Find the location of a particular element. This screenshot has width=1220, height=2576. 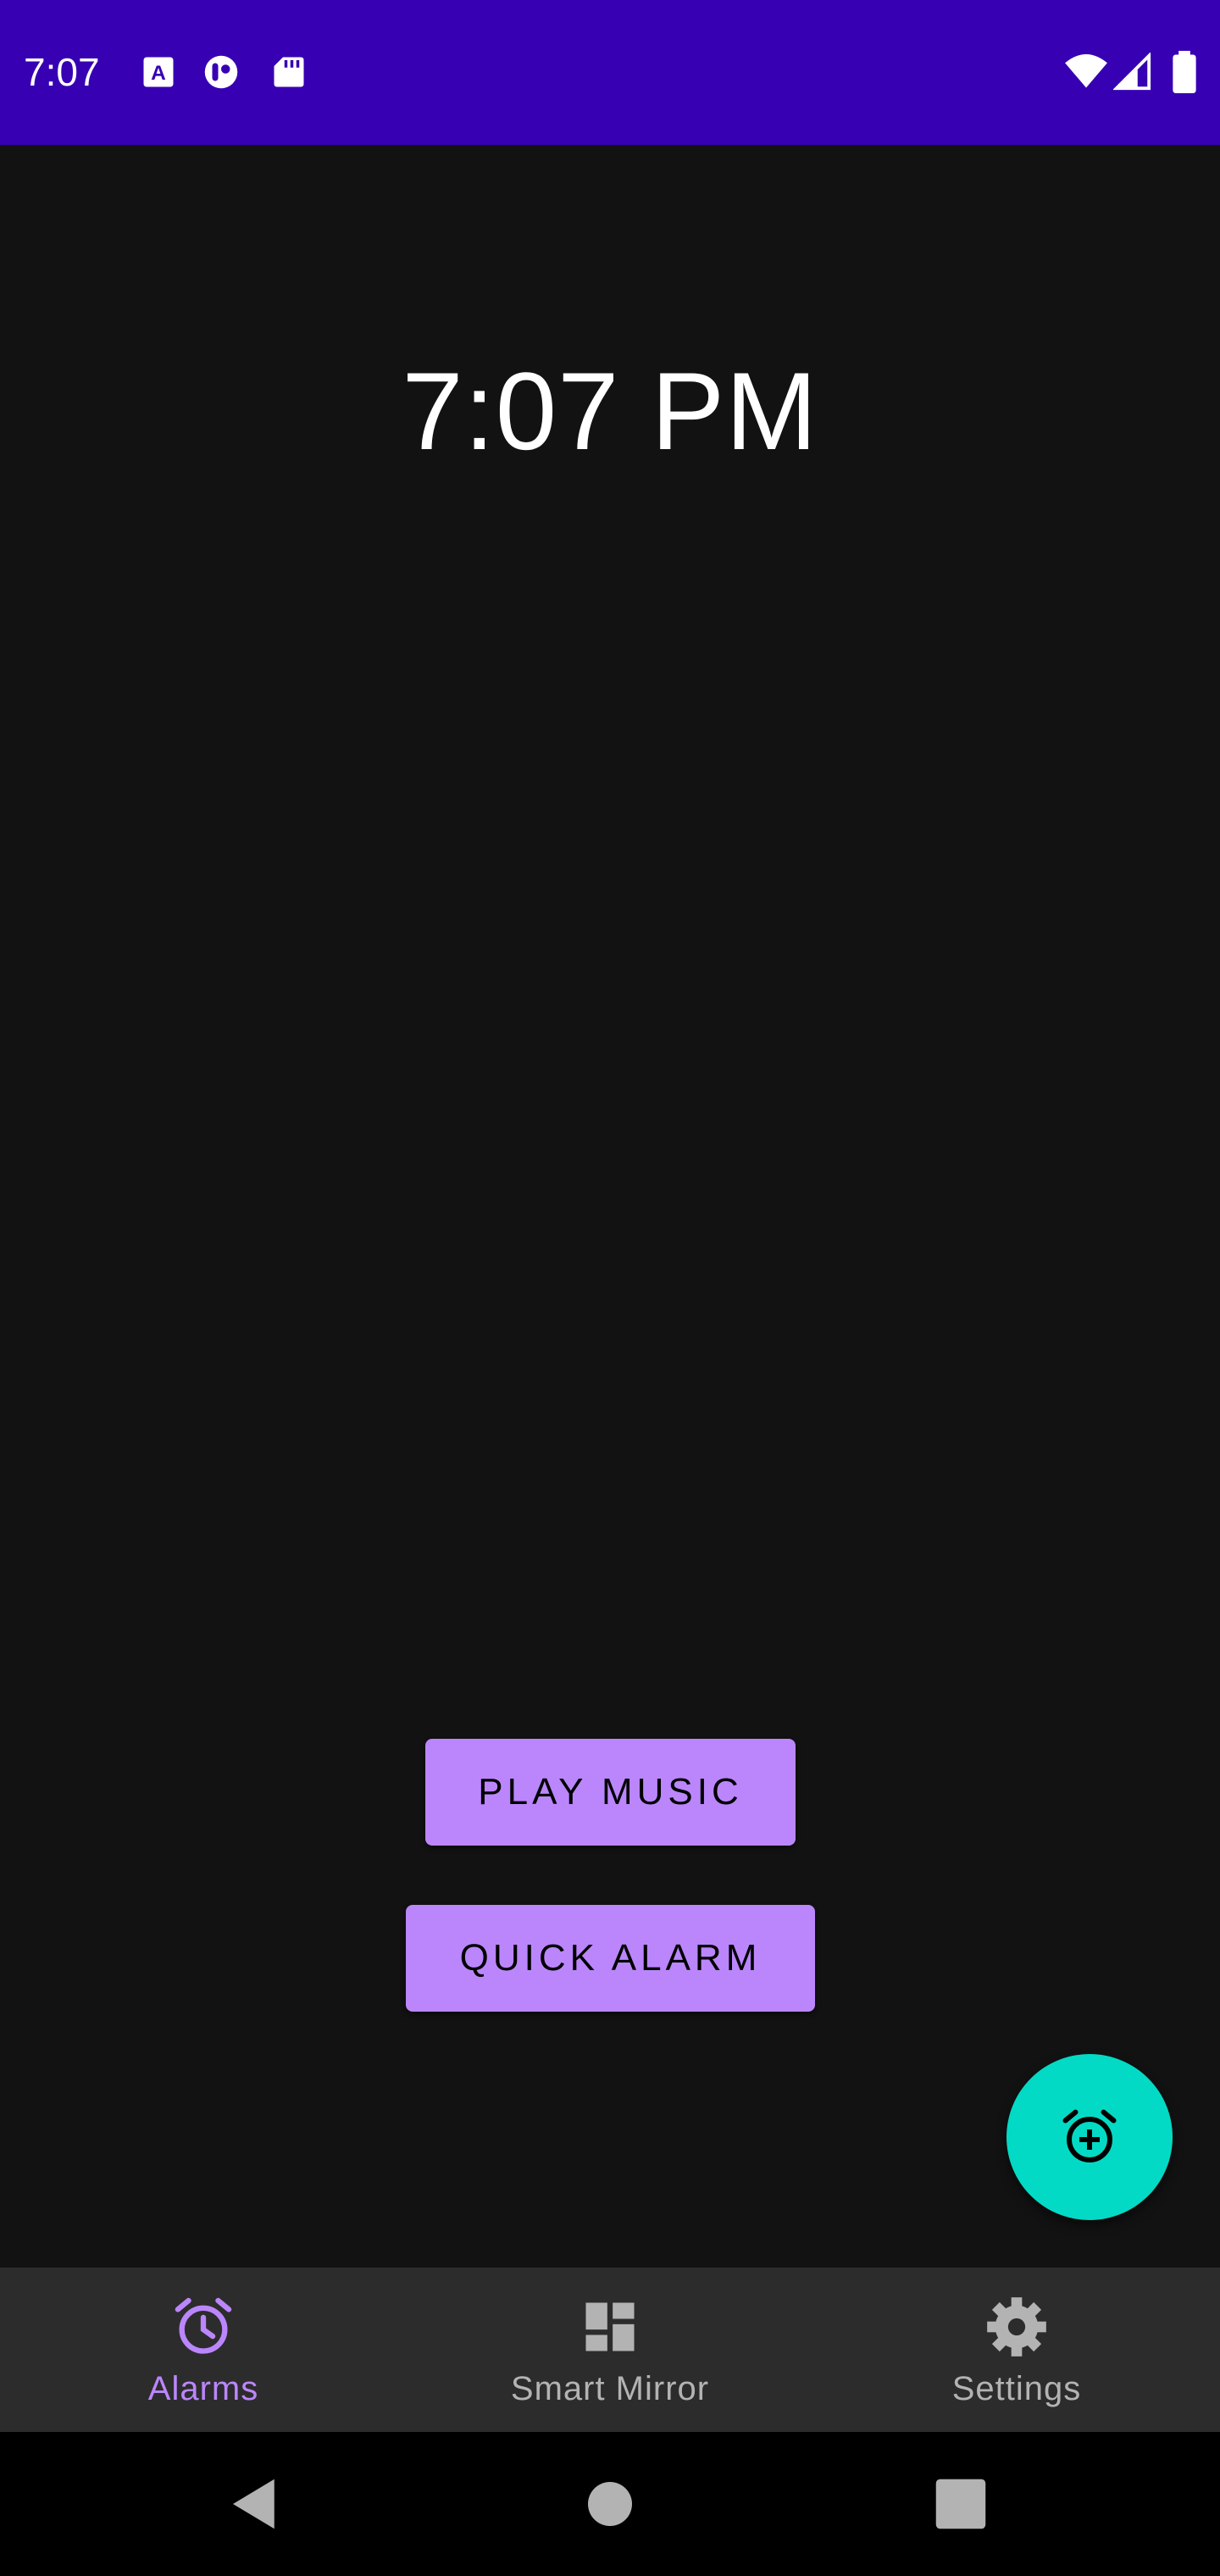

status-bar: 7:07 A is located at coordinates (610, 72).